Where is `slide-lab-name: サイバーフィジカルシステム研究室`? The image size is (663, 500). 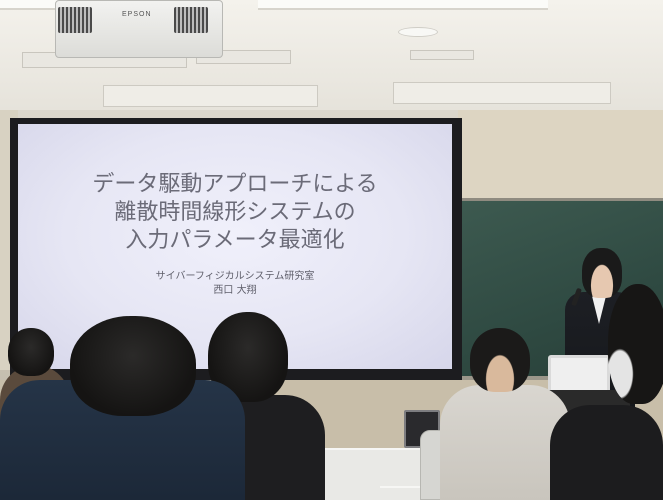
slide-lab-name: サイバーフィジカルシステム研究室 is located at coordinates (235, 276).